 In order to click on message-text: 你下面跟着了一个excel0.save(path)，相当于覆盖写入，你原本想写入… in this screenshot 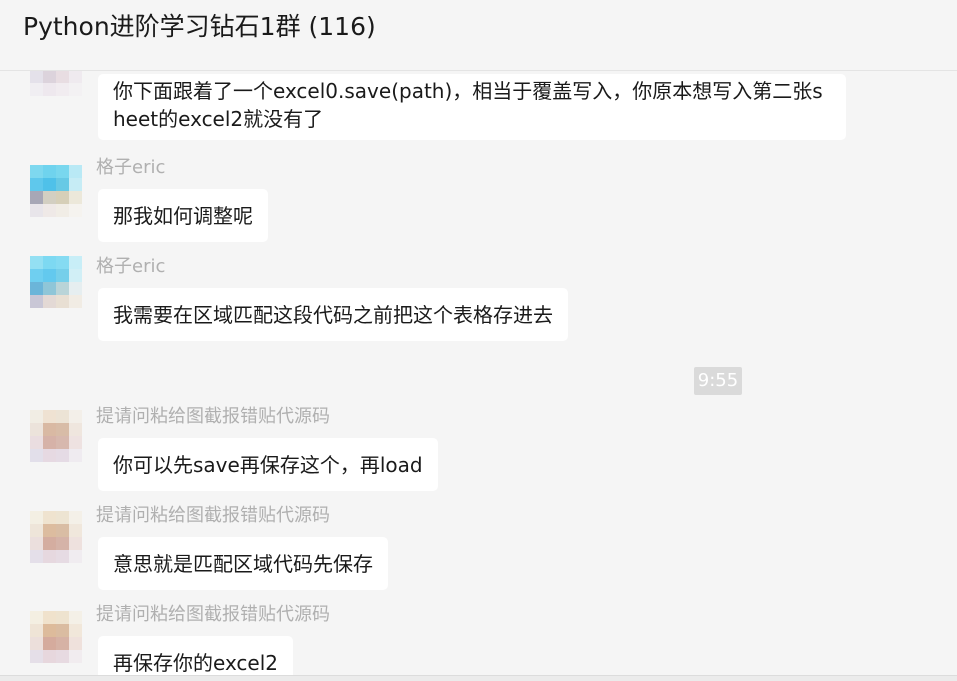, I will do `click(468, 105)`.